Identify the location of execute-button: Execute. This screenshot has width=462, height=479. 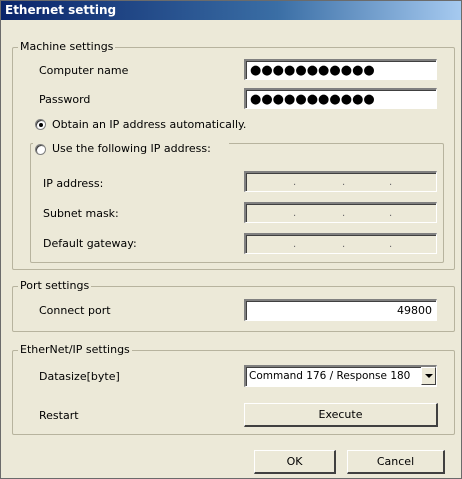
(341, 415).